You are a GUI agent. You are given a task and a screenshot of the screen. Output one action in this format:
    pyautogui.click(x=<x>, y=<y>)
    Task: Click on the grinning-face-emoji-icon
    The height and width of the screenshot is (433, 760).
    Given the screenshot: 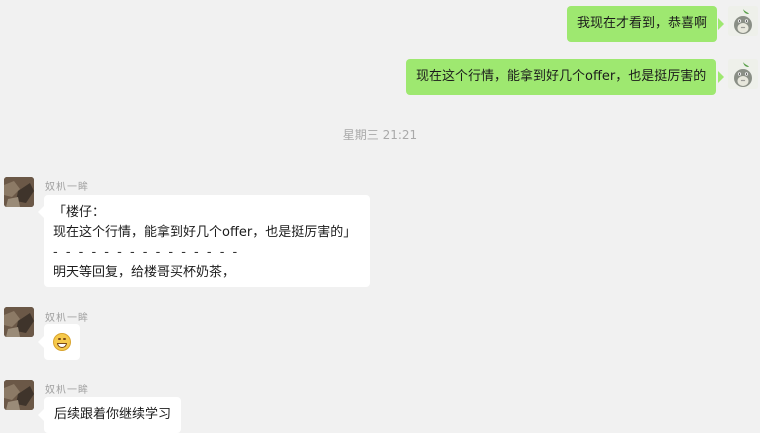 What is the action you would take?
    pyautogui.click(x=62, y=342)
    